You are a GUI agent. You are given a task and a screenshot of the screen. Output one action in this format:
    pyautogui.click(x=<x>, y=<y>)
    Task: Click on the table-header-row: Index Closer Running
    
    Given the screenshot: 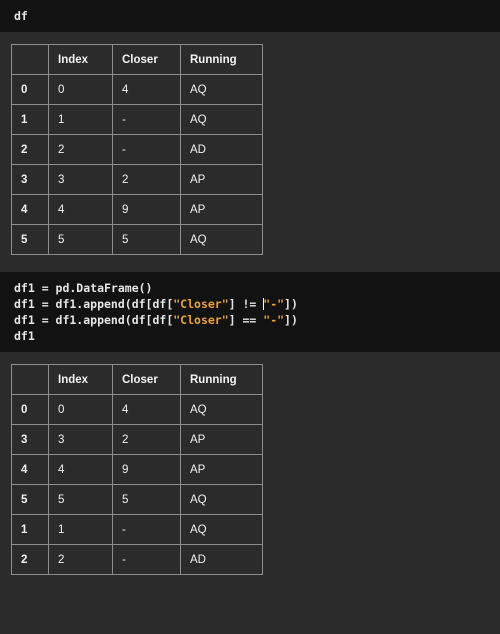 What is the action you would take?
    pyautogui.click(x=137, y=379)
    